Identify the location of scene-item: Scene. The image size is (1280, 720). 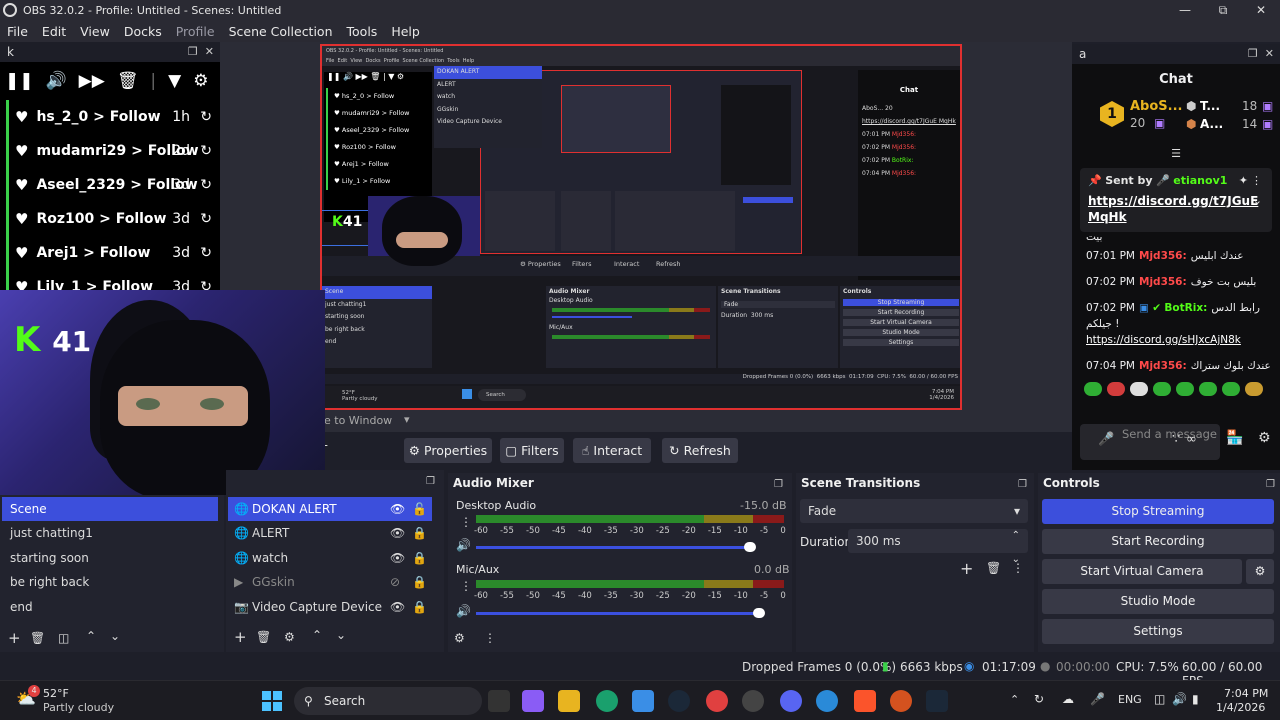
(110, 509).